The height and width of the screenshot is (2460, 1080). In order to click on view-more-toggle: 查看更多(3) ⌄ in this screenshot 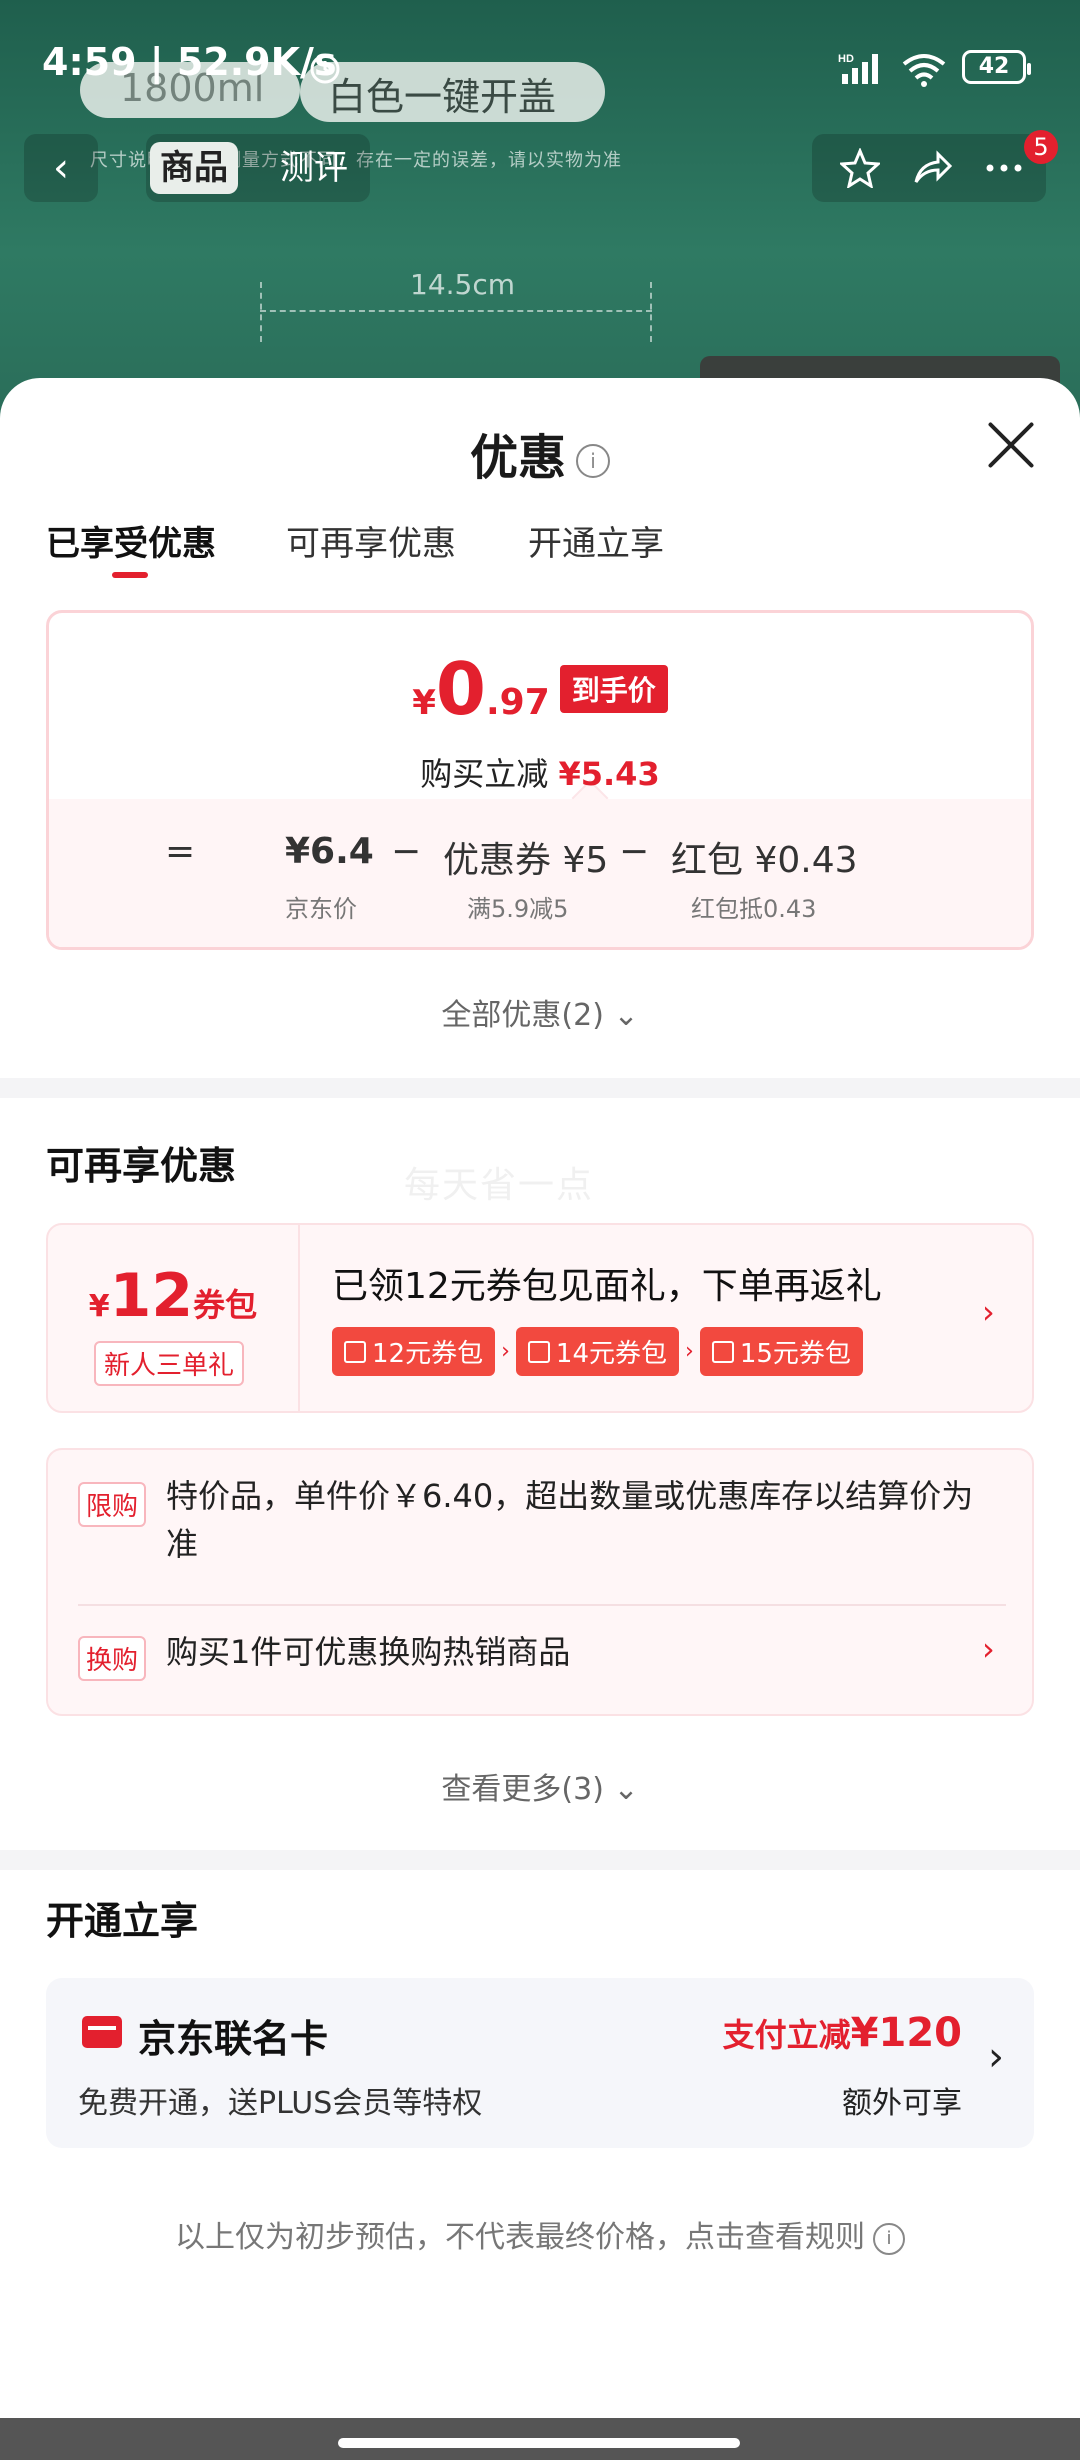, I will do `click(540, 1786)`.